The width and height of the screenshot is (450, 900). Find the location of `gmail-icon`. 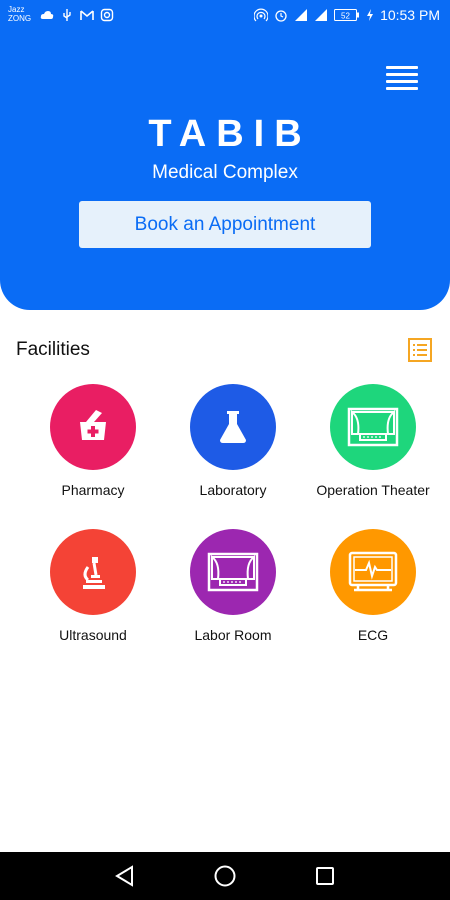

gmail-icon is located at coordinates (87, 15).